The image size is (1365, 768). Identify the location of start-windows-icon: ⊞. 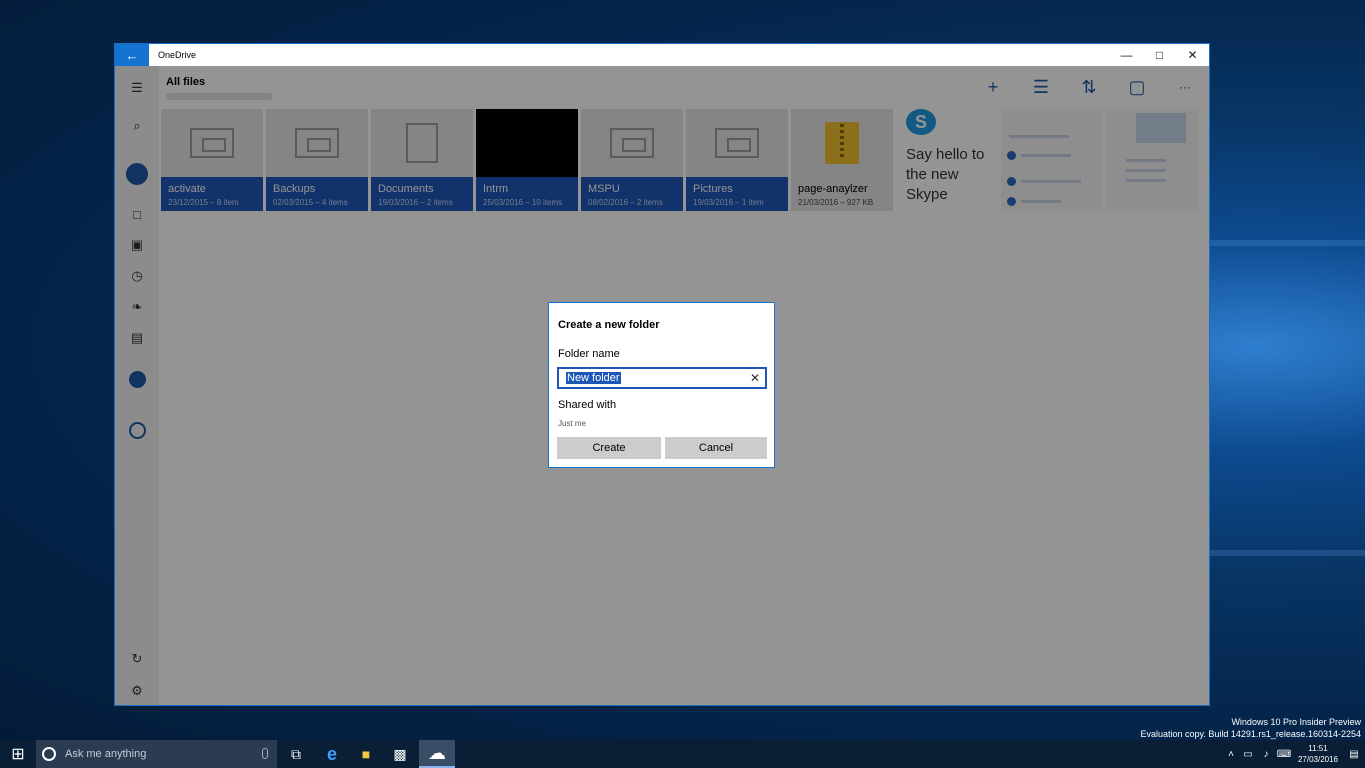
(18, 754).